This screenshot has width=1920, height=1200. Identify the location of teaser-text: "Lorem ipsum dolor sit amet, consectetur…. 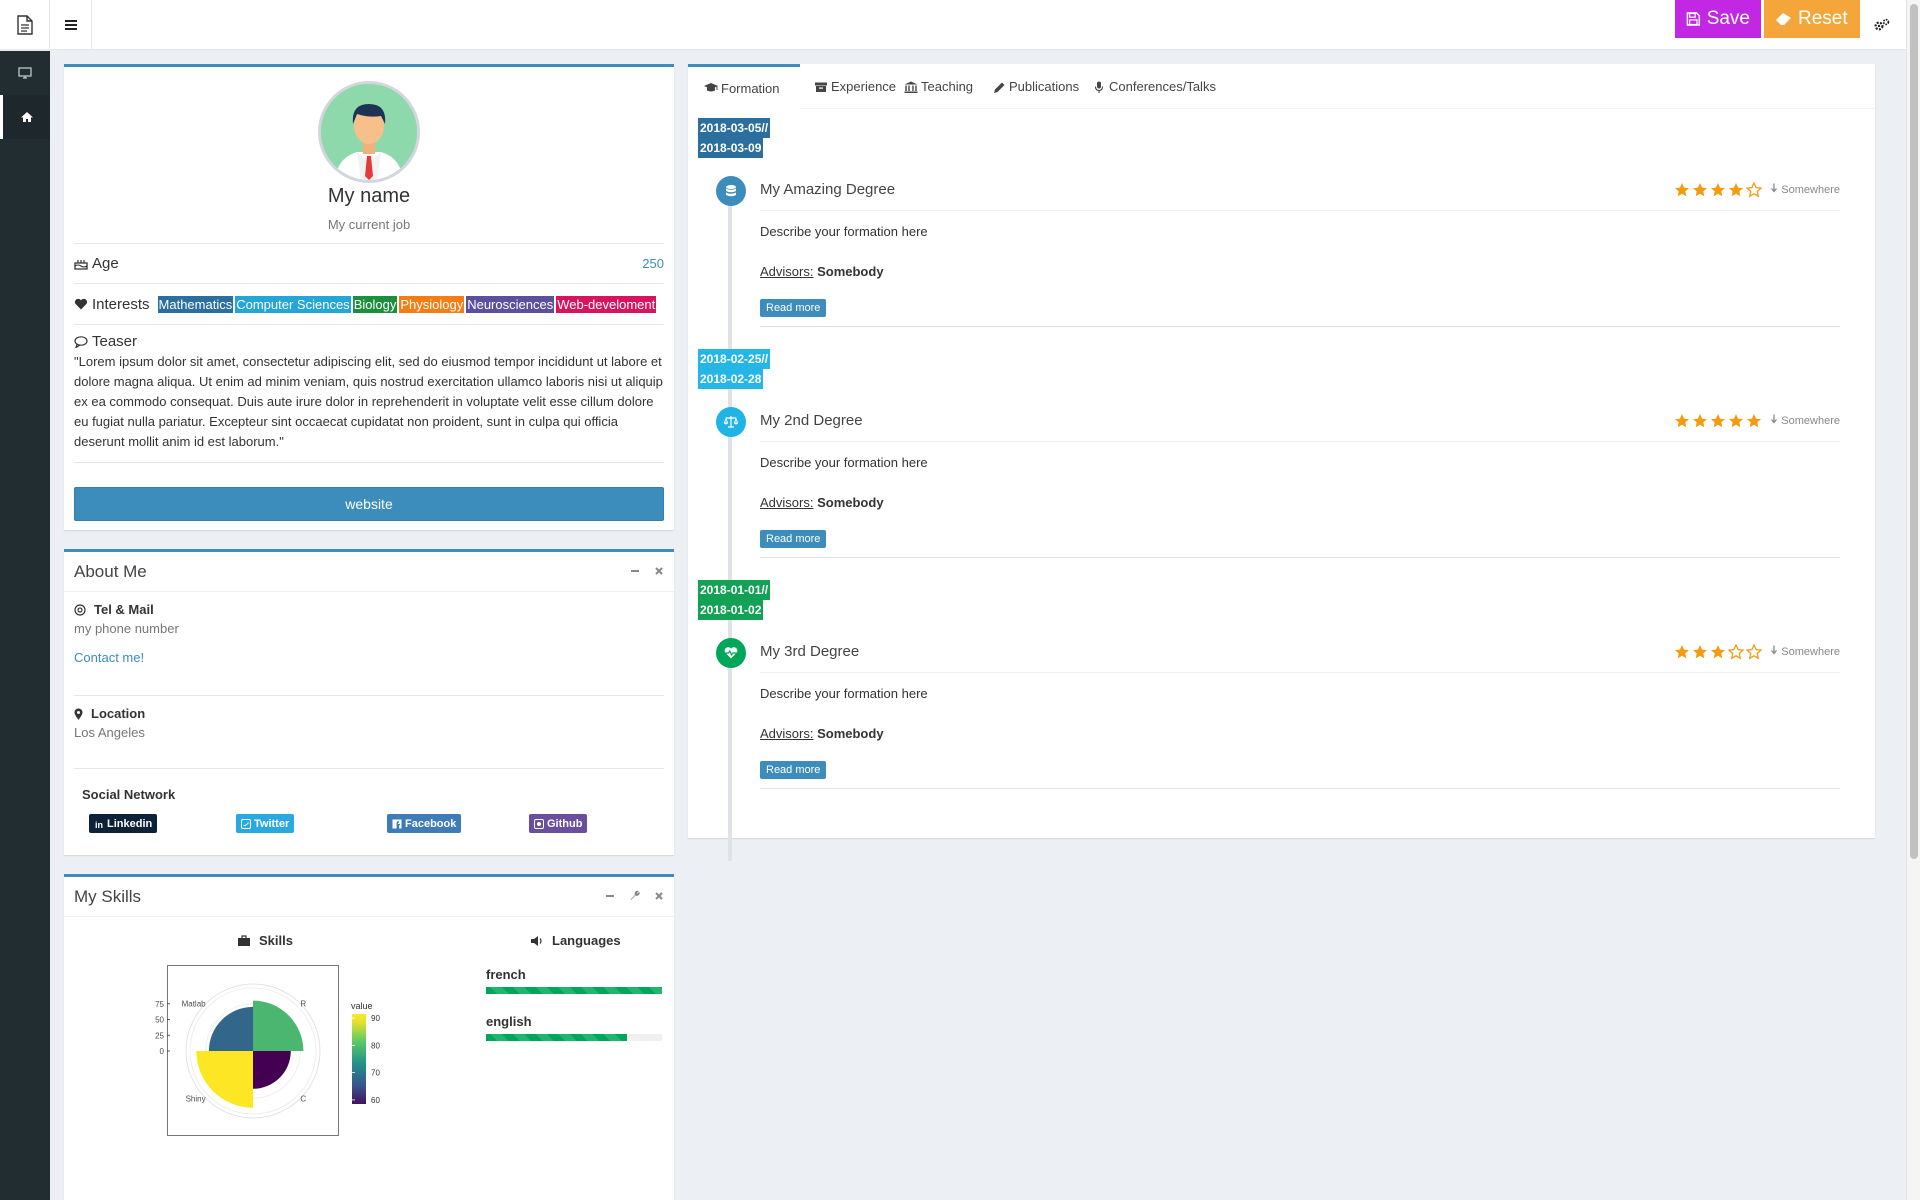
(368, 401).